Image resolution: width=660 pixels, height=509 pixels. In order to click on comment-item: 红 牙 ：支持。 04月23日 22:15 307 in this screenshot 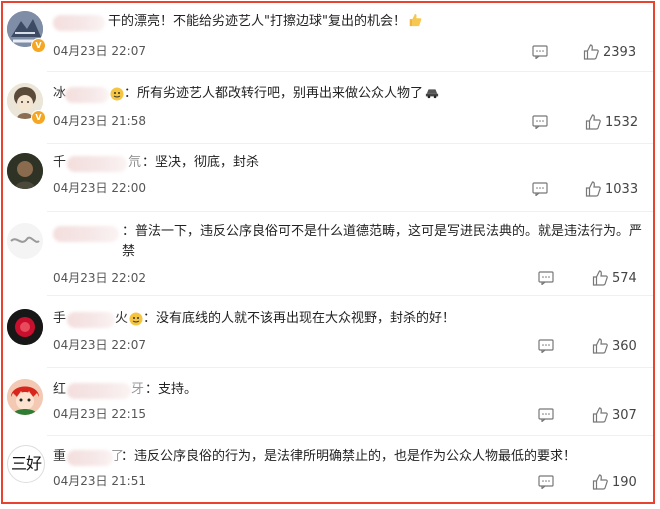, I will do `click(328, 407)`.